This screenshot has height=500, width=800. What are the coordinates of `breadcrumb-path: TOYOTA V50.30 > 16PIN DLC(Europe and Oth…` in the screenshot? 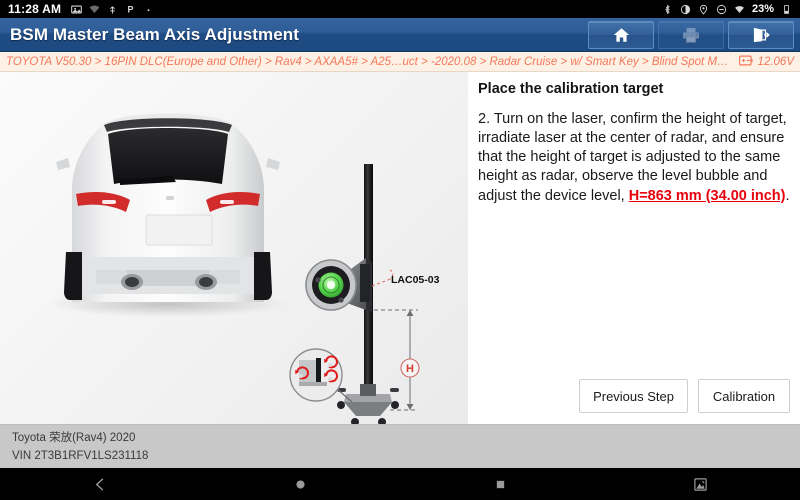 It's located at (368, 62).